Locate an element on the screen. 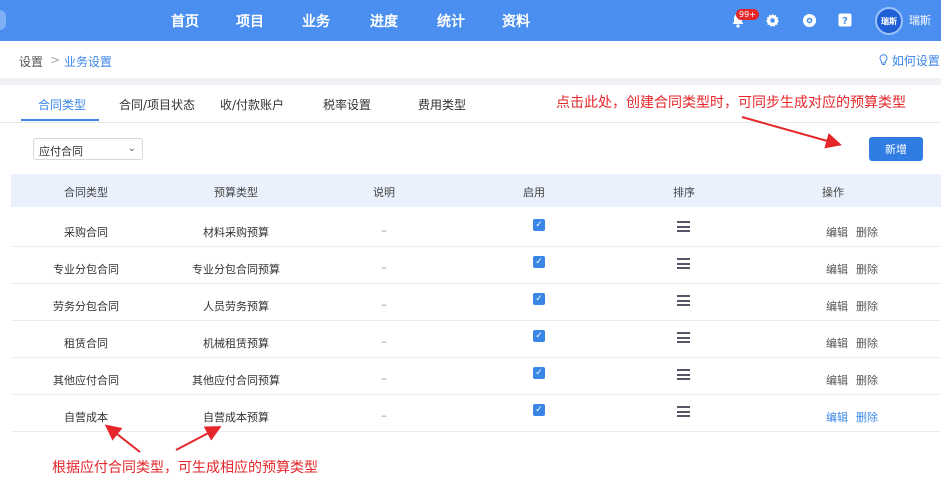  nav-item-statistics: 统计 is located at coordinates (451, 21).